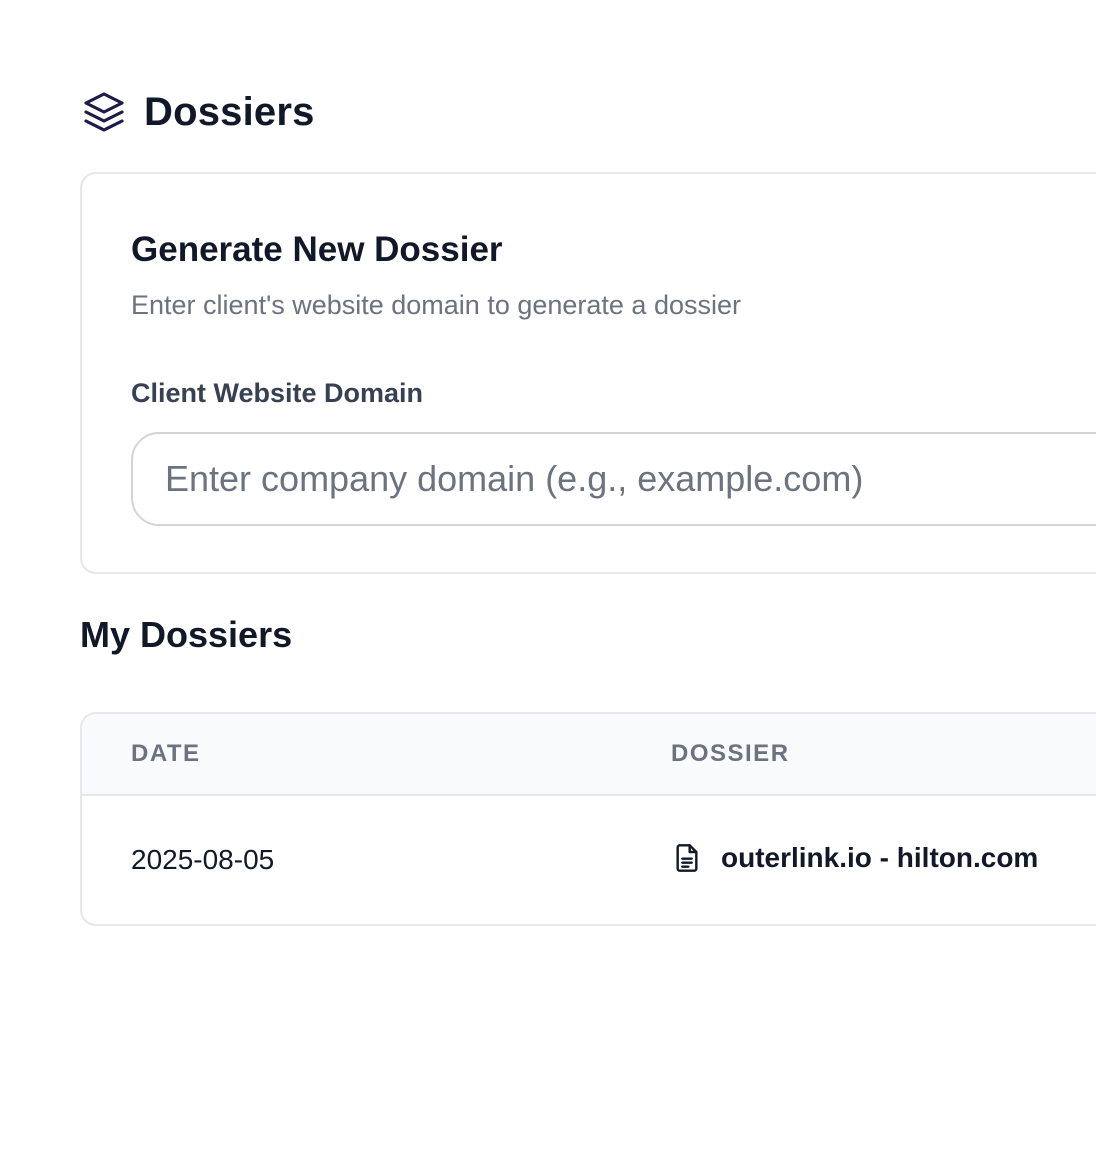  I want to click on dossier-name: outerlink.io - hilton.com, so click(880, 857).